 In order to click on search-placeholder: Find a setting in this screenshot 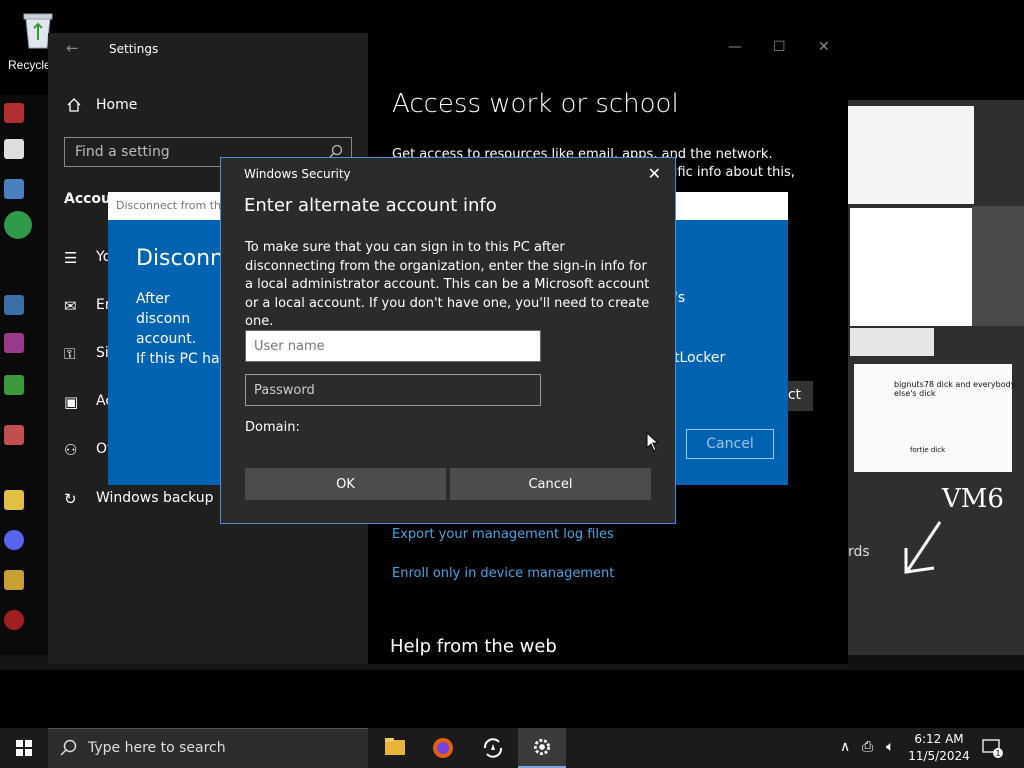, I will do `click(122, 152)`.